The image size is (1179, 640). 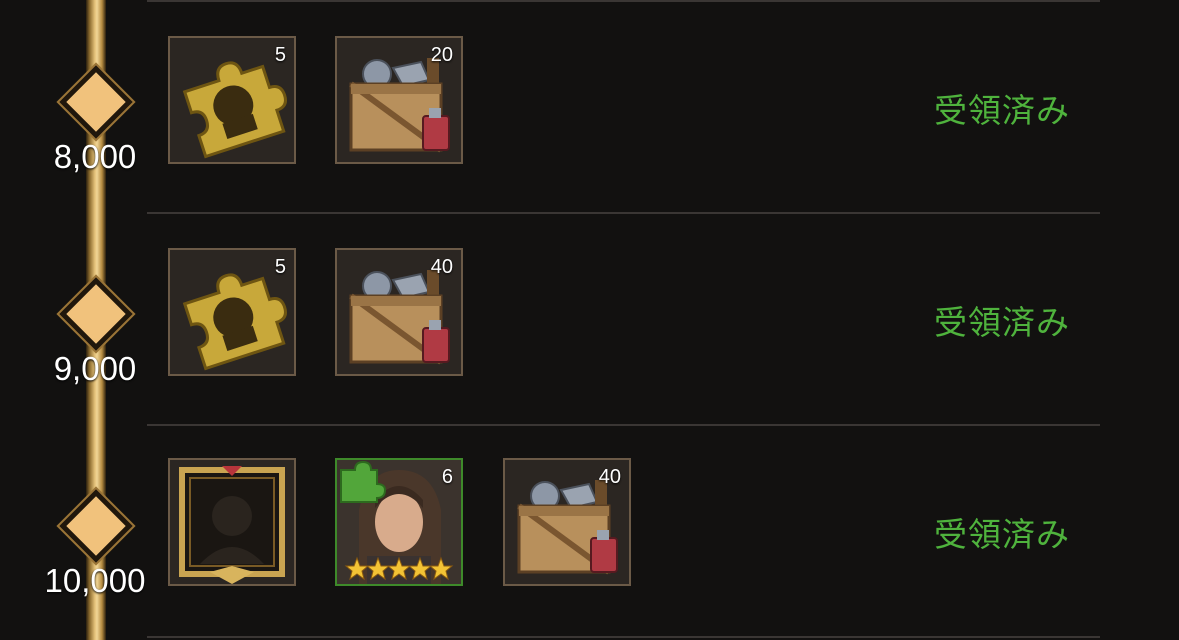 I want to click on reward-quantity: 20, so click(x=441, y=55).